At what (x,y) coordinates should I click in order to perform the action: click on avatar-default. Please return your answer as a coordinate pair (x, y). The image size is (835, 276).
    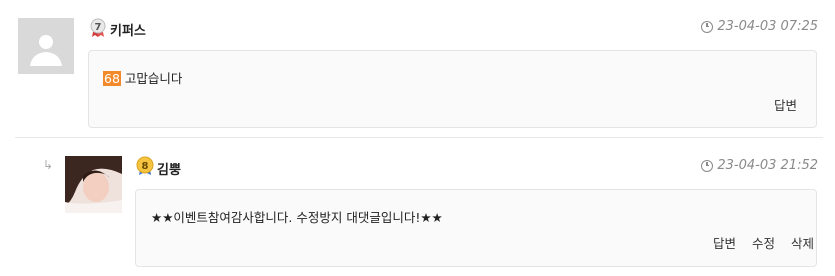
    Looking at the image, I should click on (46, 46).